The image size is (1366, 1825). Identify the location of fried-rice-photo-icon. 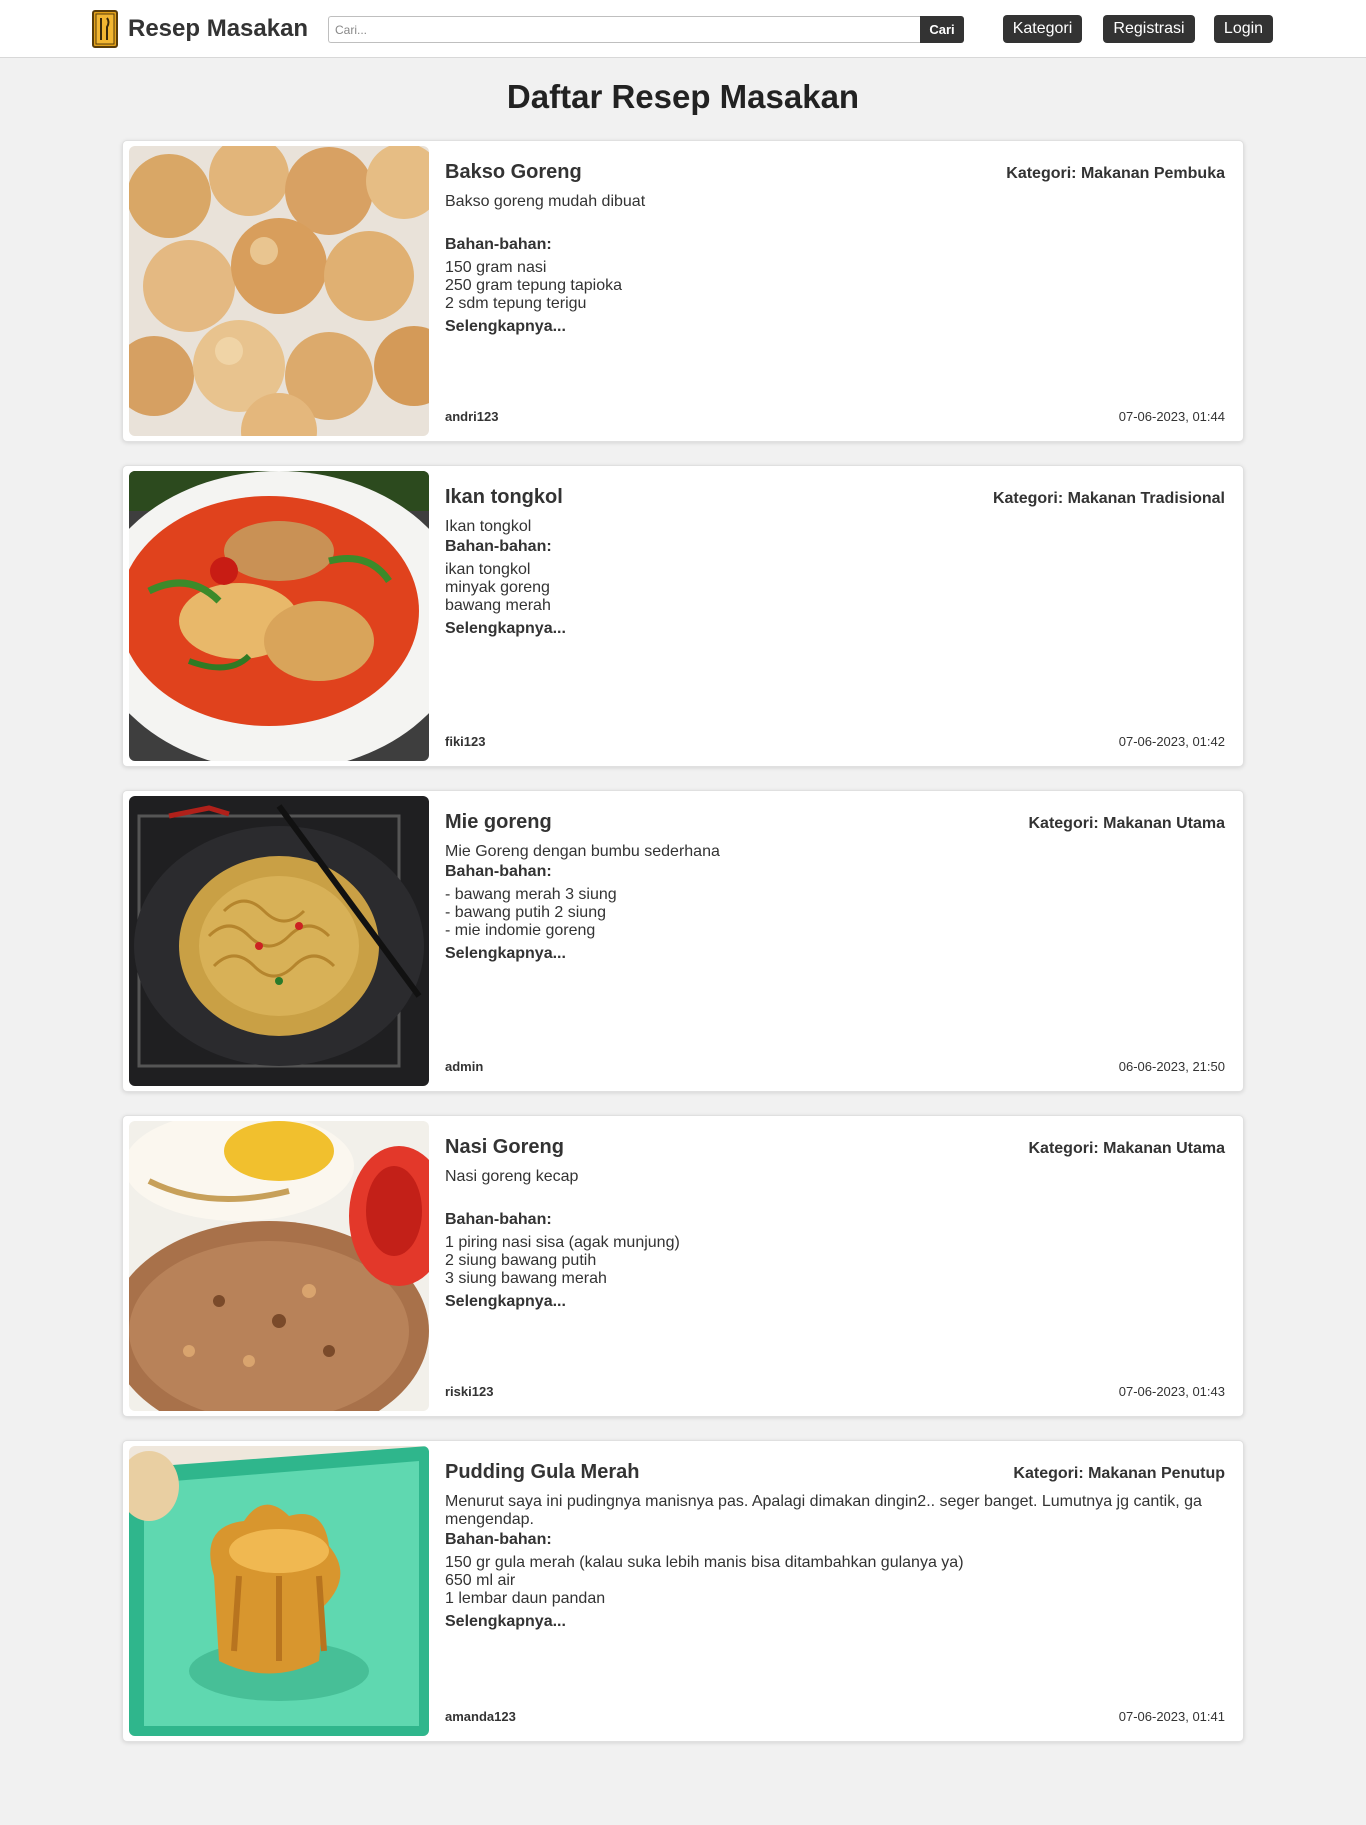
(279, 1266).